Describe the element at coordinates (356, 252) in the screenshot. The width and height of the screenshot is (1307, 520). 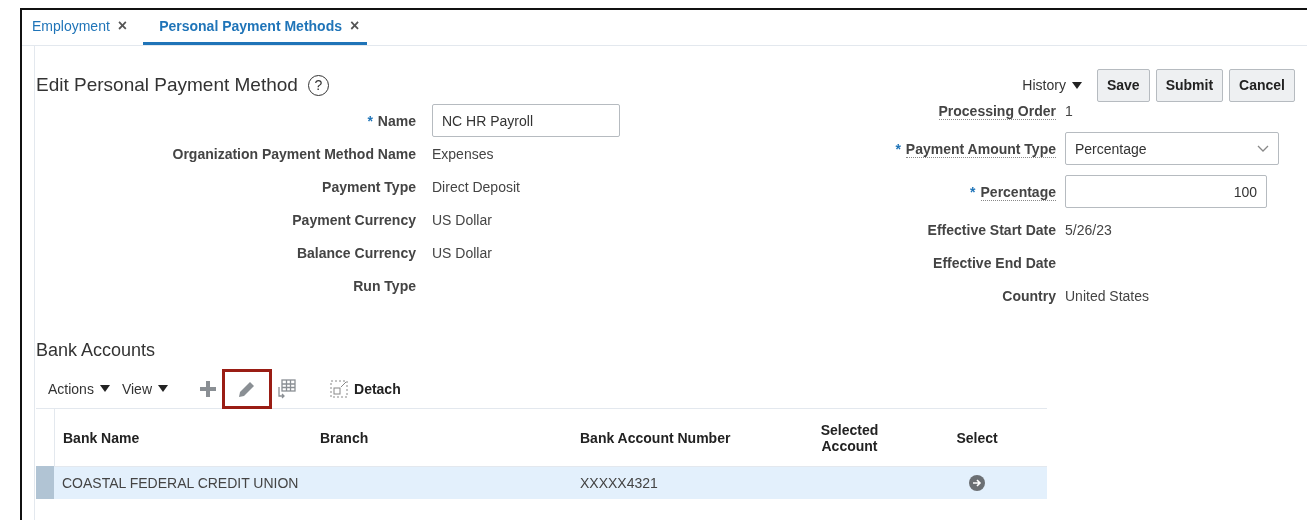
I see `field-label: Balance Currency` at that location.